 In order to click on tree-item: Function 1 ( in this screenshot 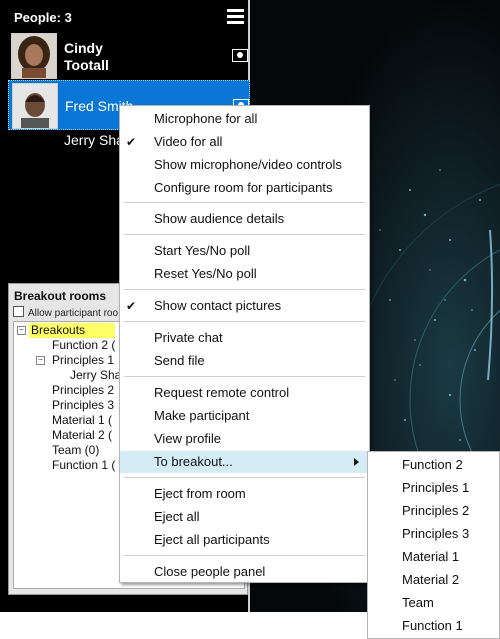, I will do `click(83, 465)`.